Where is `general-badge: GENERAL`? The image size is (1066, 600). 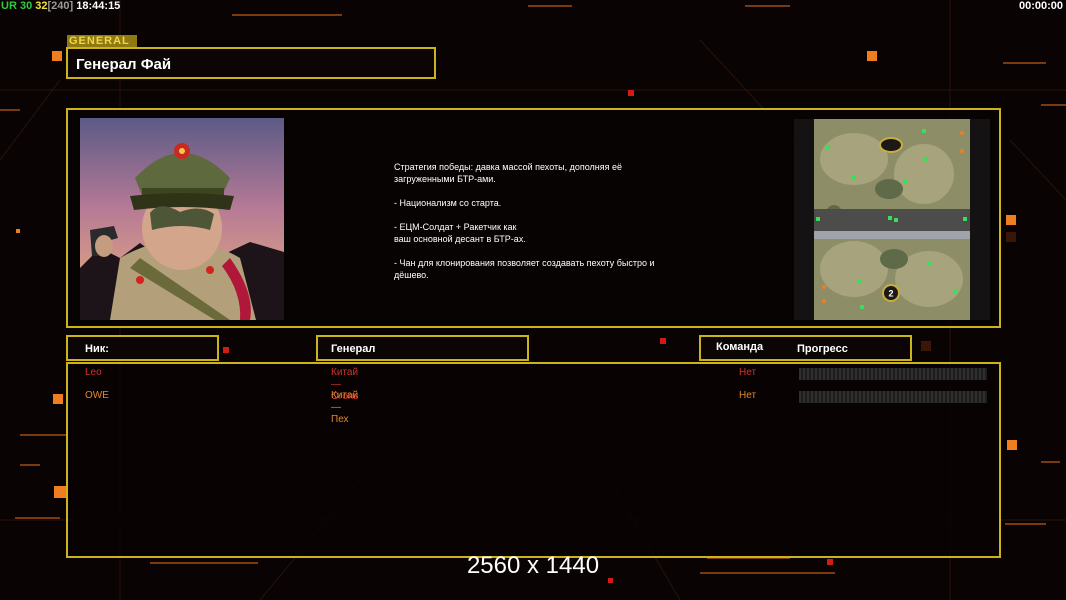 general-badge: GENERAL is located at coordinates (102, 41).